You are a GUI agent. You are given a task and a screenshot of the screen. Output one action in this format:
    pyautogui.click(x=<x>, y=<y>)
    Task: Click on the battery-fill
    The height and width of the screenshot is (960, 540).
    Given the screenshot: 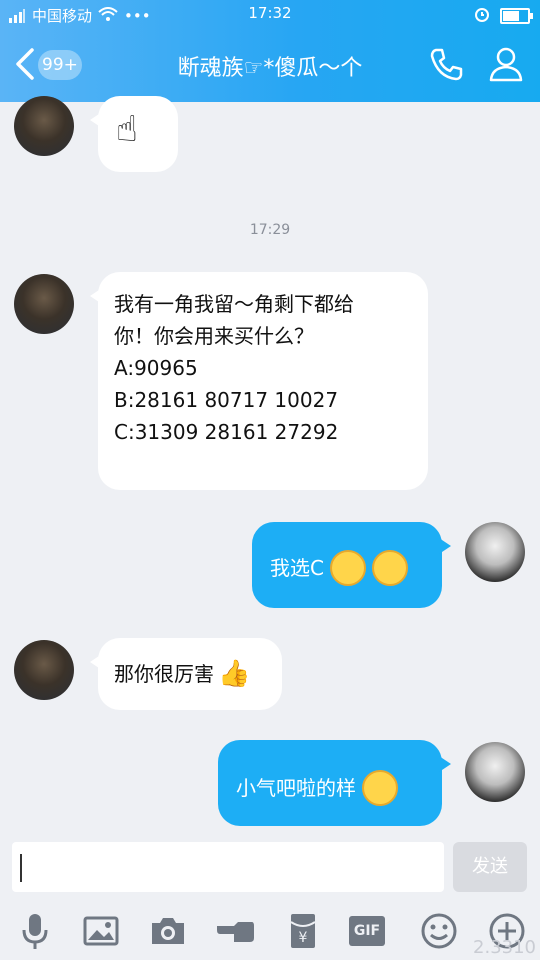 What is the action you would take?
    pyautogui.click(x=511, y=16)
    